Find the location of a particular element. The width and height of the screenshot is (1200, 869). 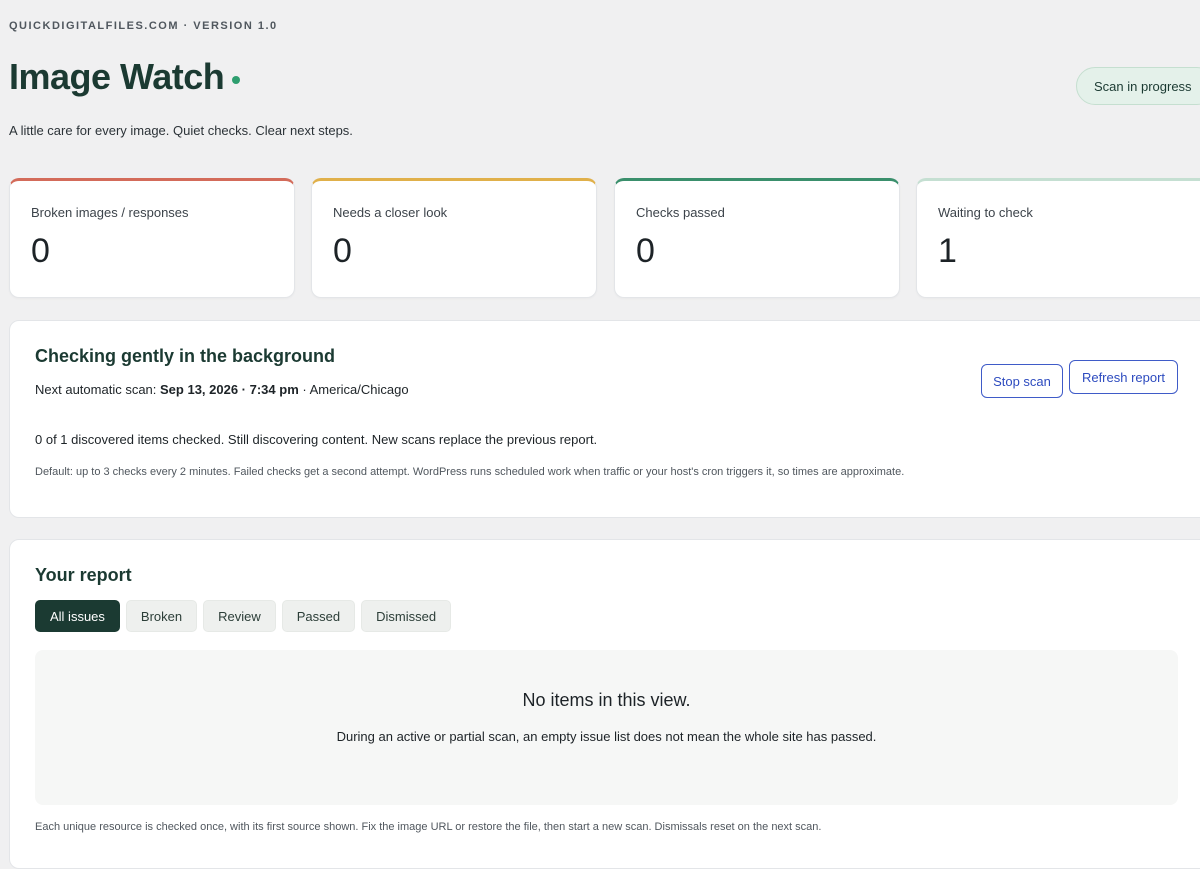

tab-broken: Broken is located at coordinates (161, 616).